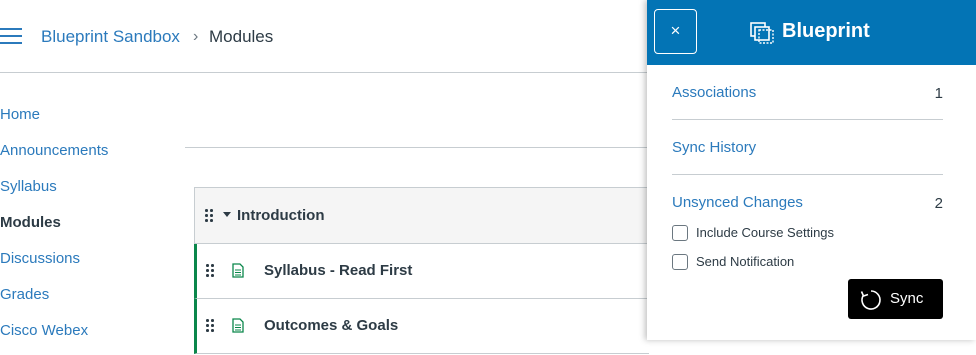 This screenshot has width=976, height=355. What do you see at coordinates (338, 270) in the screenshot?
I see `module-item-title: Syllabus - Read First` at bounding box center [338, 270].